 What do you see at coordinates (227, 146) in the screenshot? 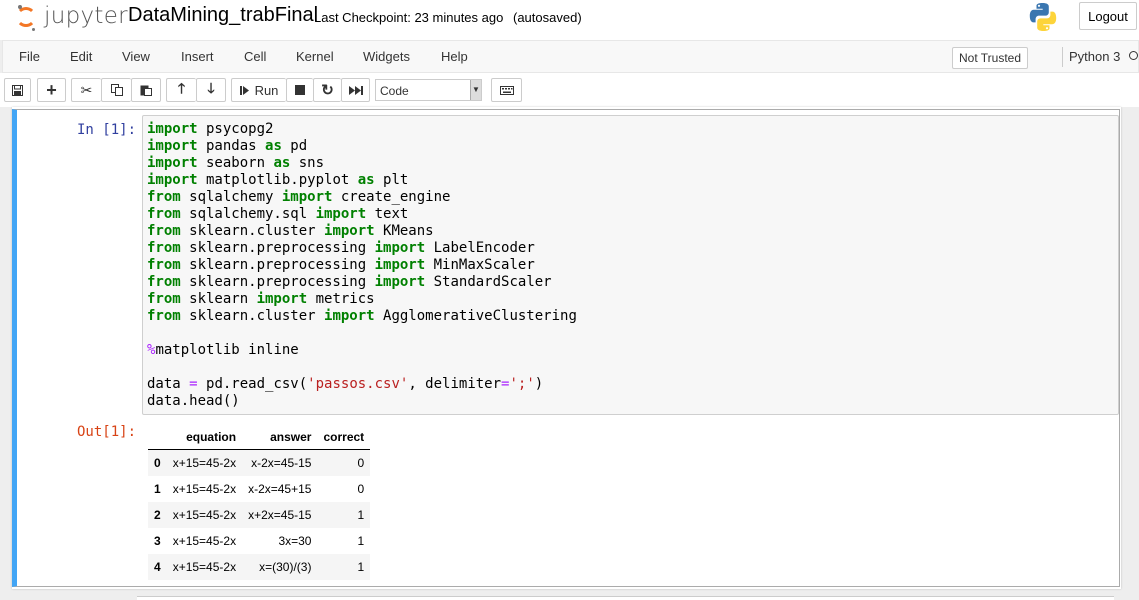
I see `code-line: import pandas as pd` at bounding box center [227, 146].